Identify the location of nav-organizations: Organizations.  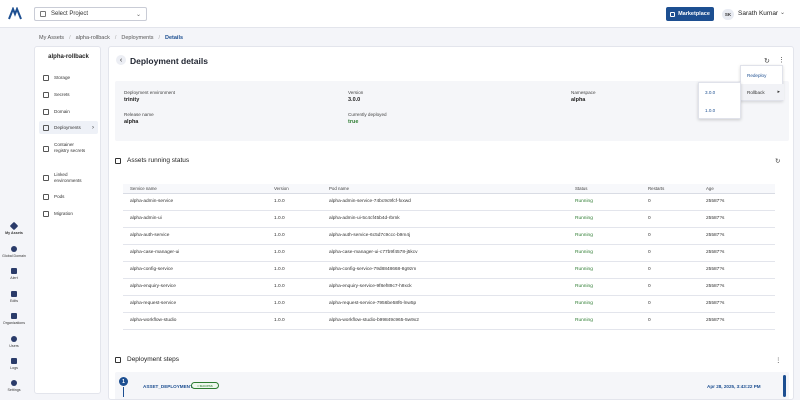
(14, 319).